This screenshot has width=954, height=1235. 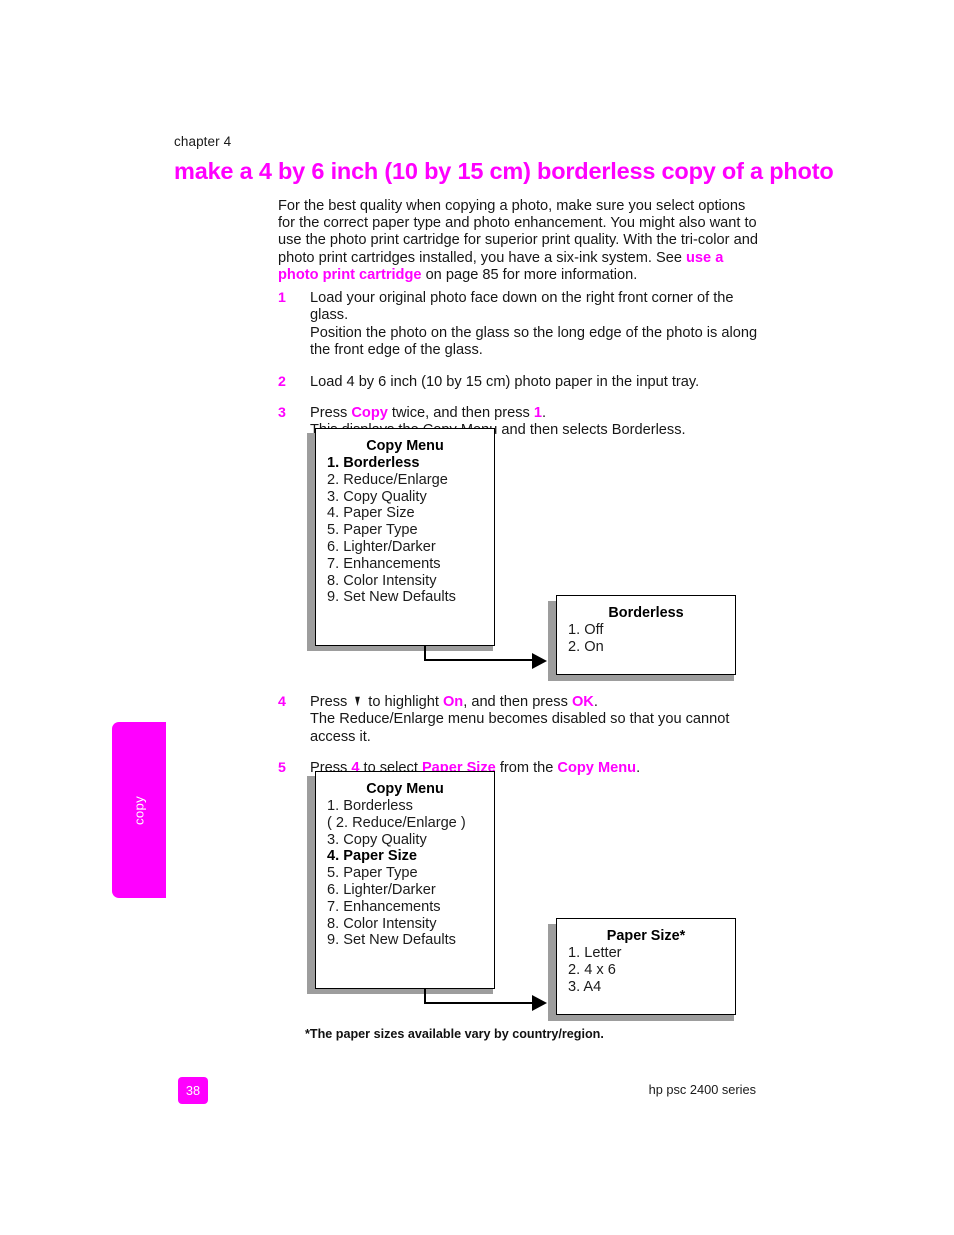 What do you see at coordinates (651, 647) in the screenshot?
I see `menu-item: 2. On` at bounding box center [651, 647].